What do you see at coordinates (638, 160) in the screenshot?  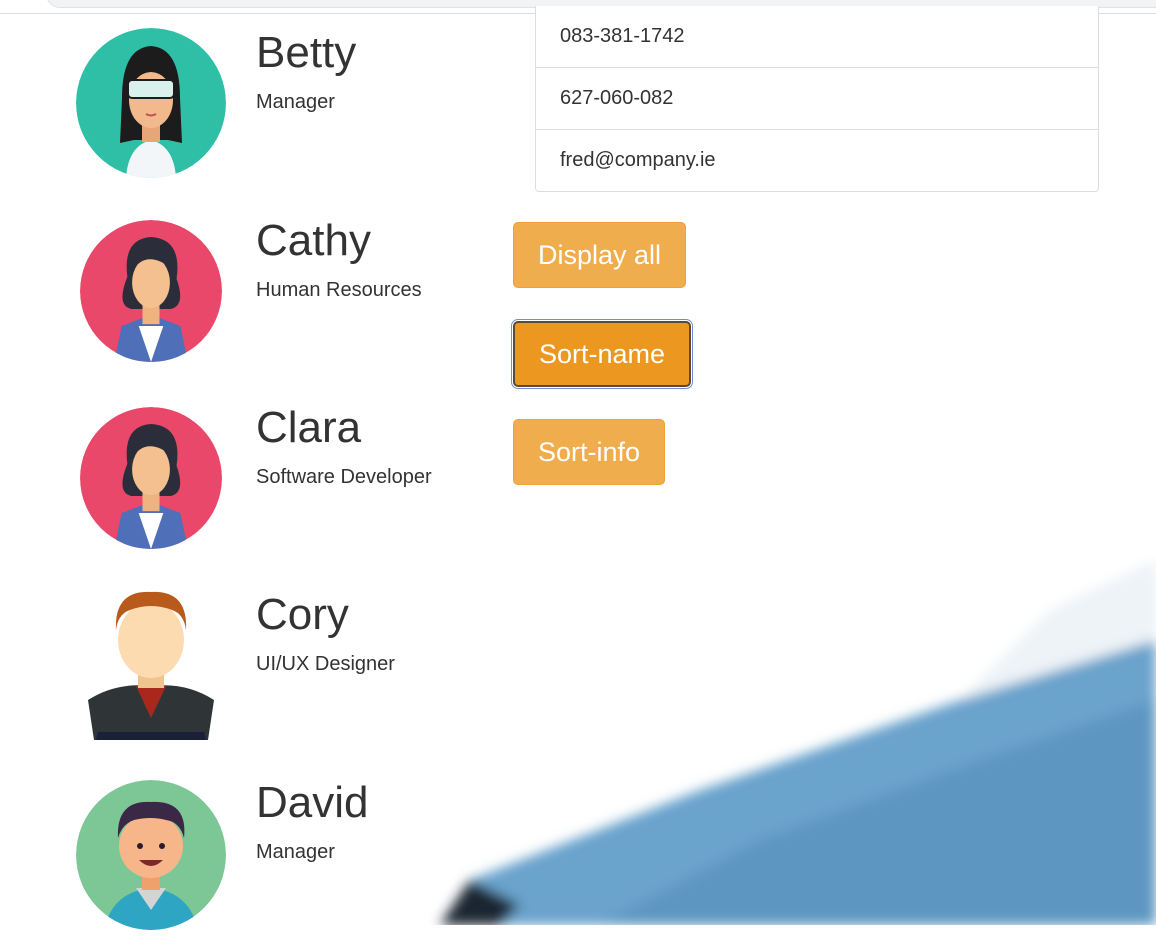 I see `email-address: fred@company.ie` at bounding box center [638, 160].